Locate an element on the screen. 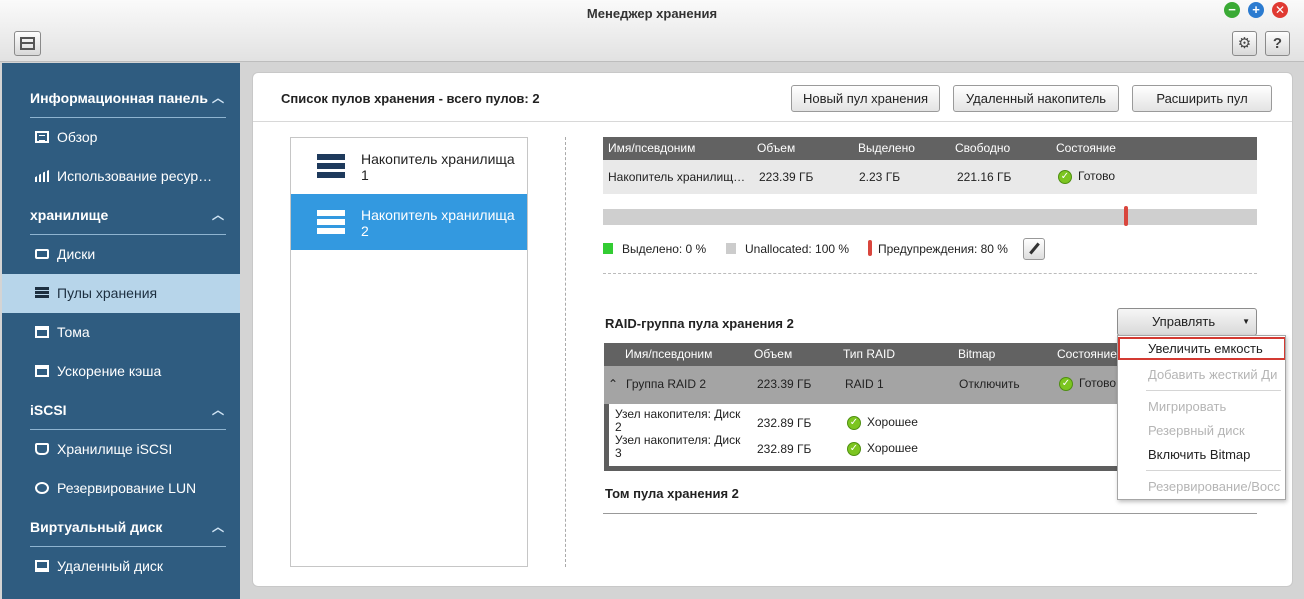  pool-list-item-selected: Накопитель хранилища 2 is located at coordinates (409, 222).